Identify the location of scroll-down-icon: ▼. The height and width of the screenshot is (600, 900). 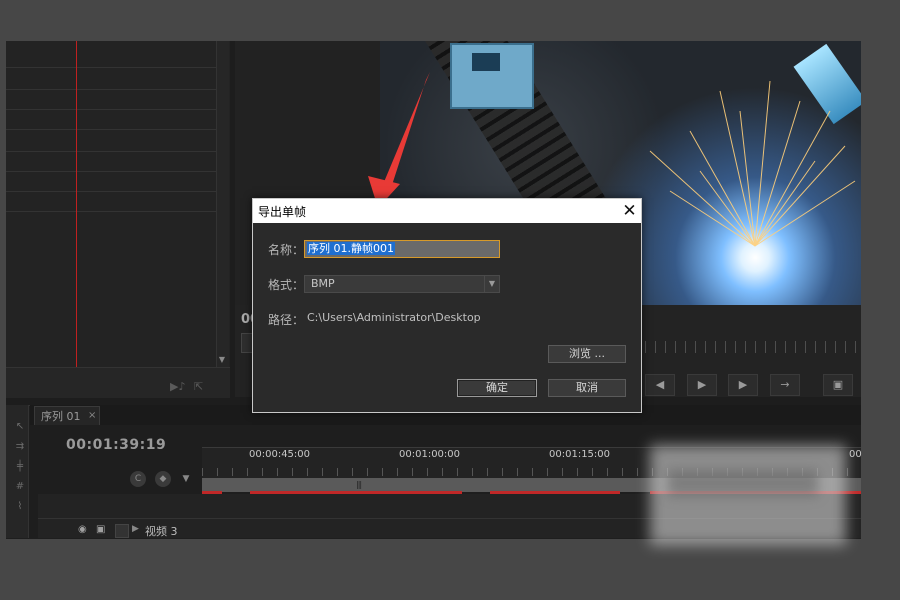
(222, 360).